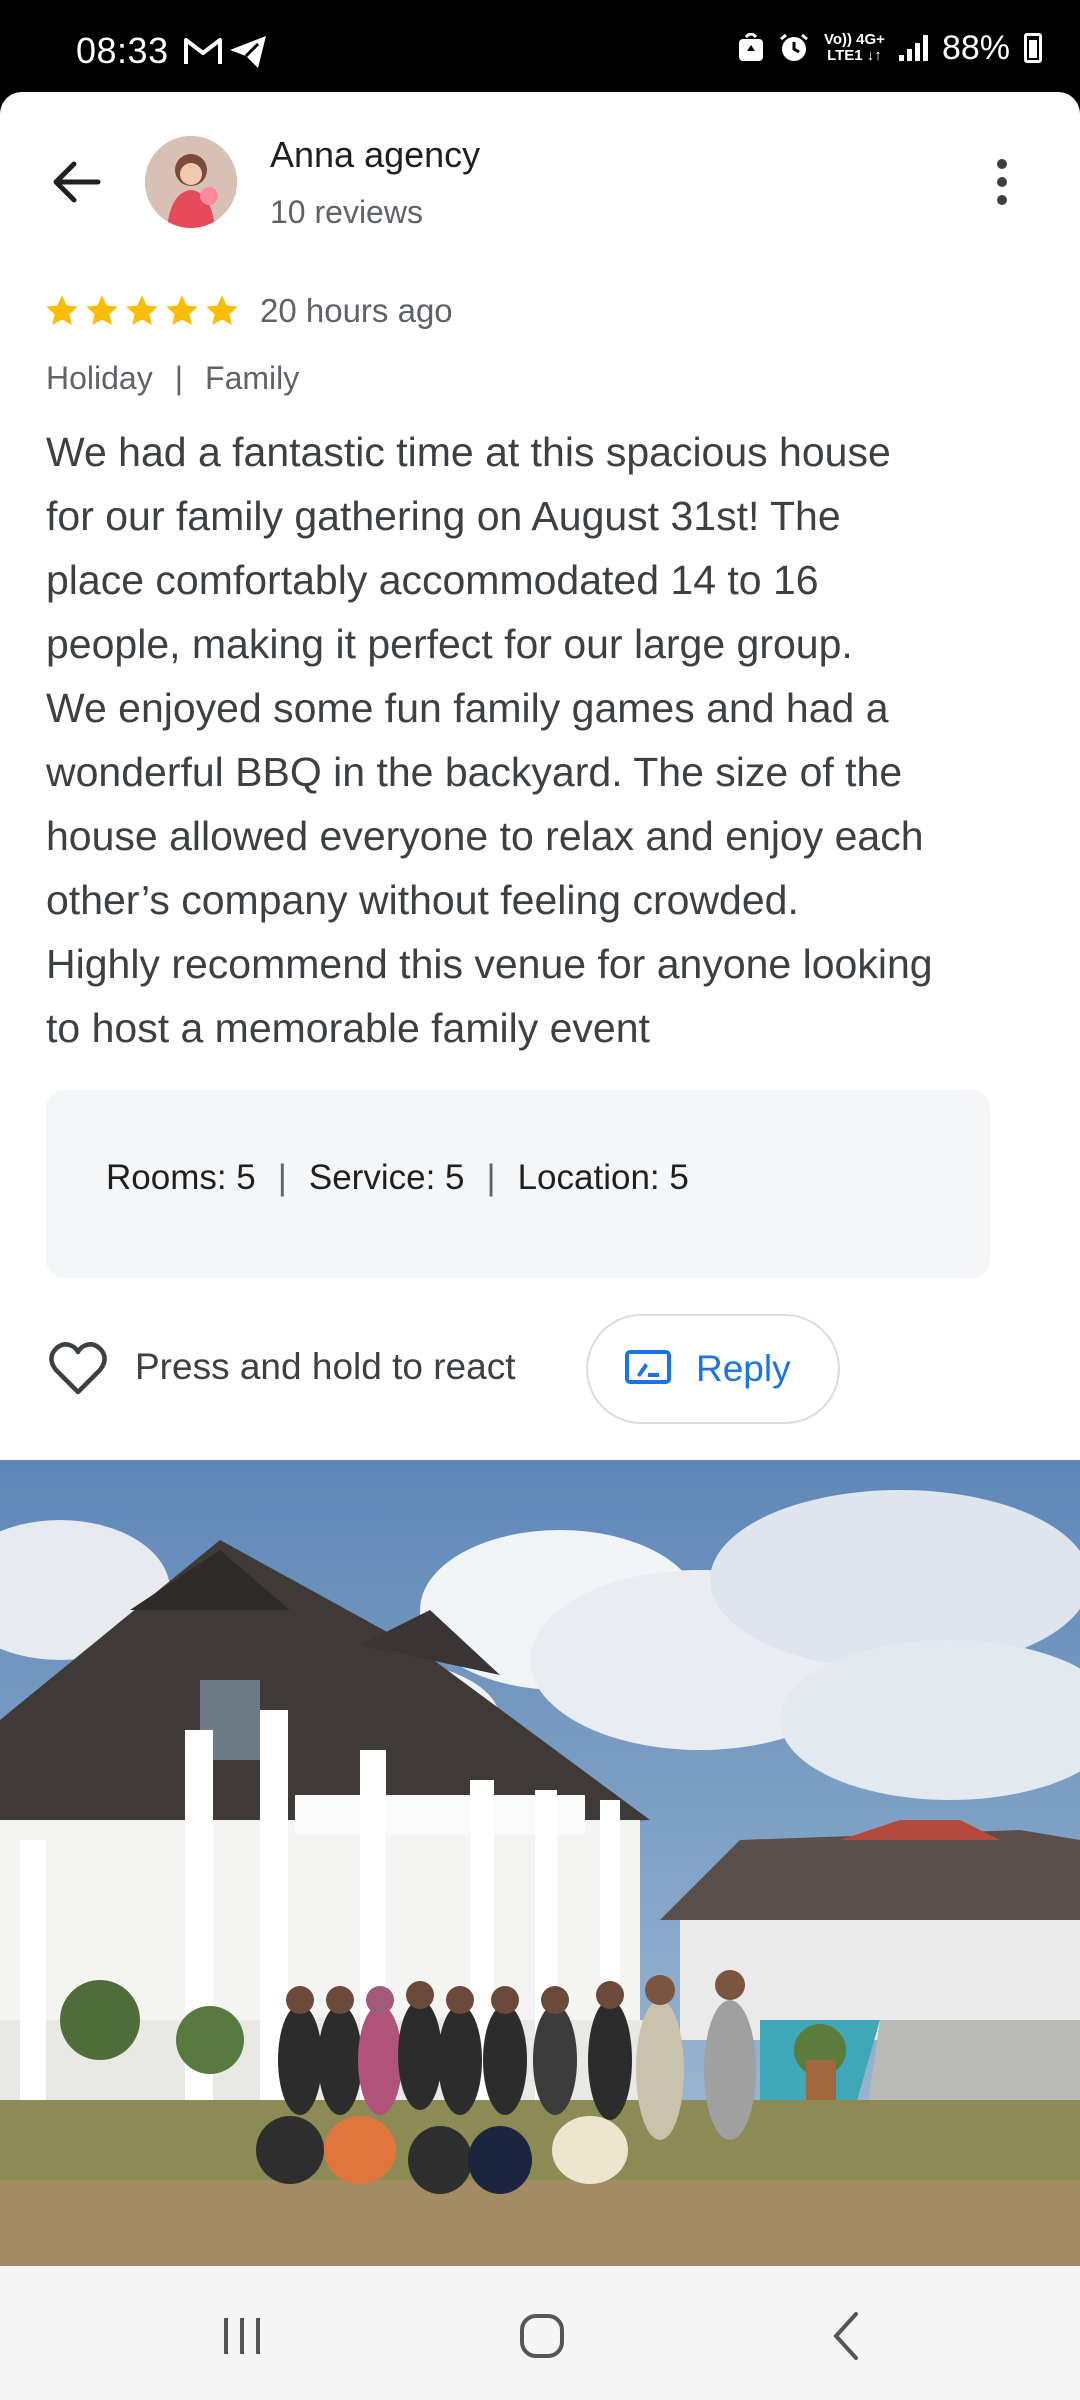 The width and height of the screenshot is (1080, 2400). Describe the element at coordinates (248, 52) in the screenshot. I see `telegram-icon` at that location.